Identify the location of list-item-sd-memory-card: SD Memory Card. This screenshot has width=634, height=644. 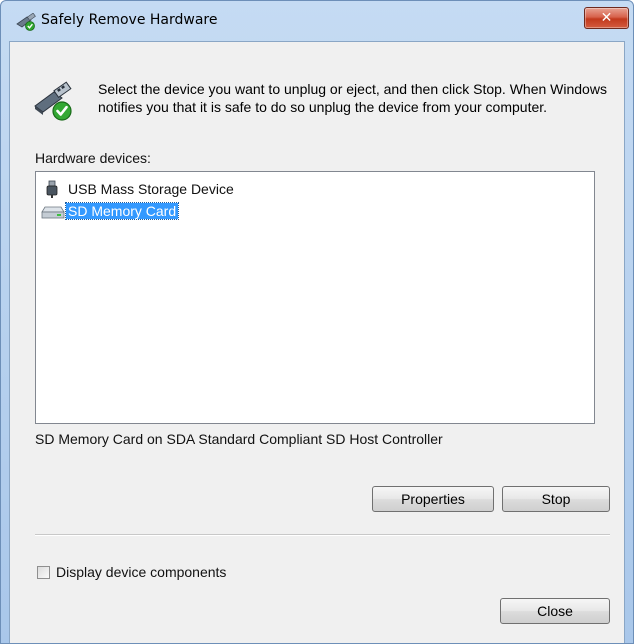
(110, 211).